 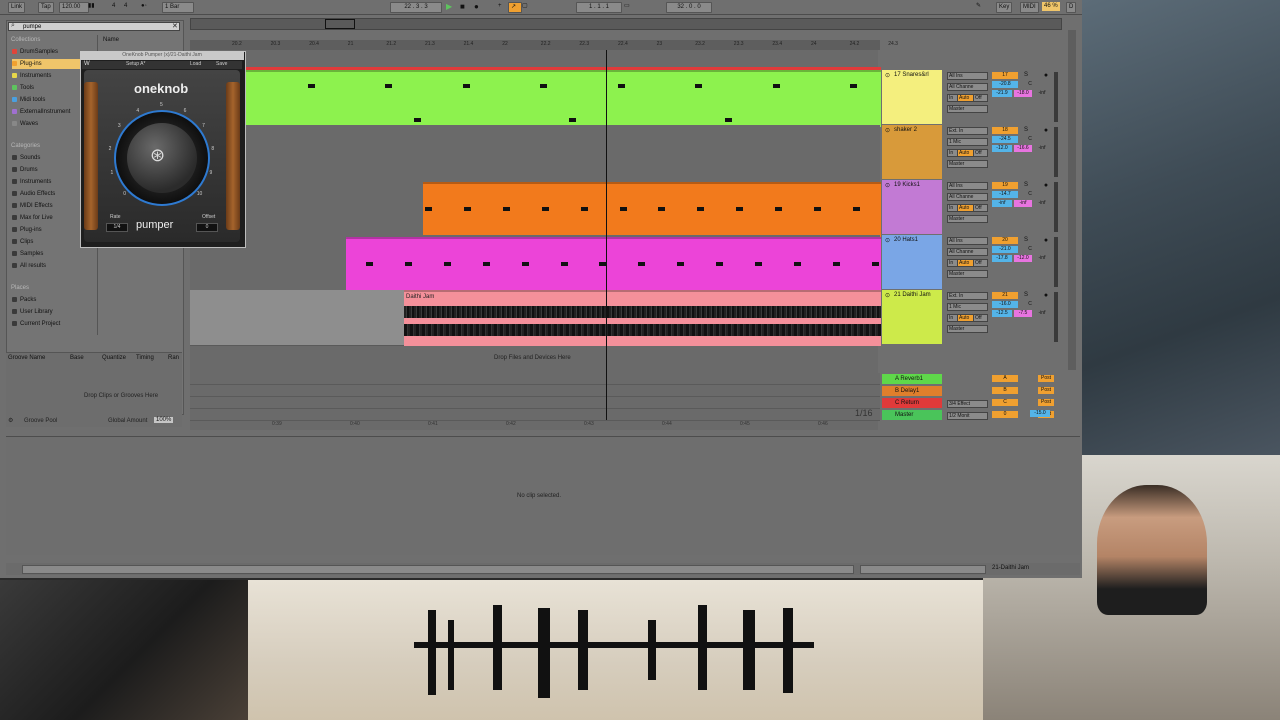 What do you see at coordinates (1005, 185) in the screenshot?
I see `track-number-button: 19` at bounding box center [1005, 185].